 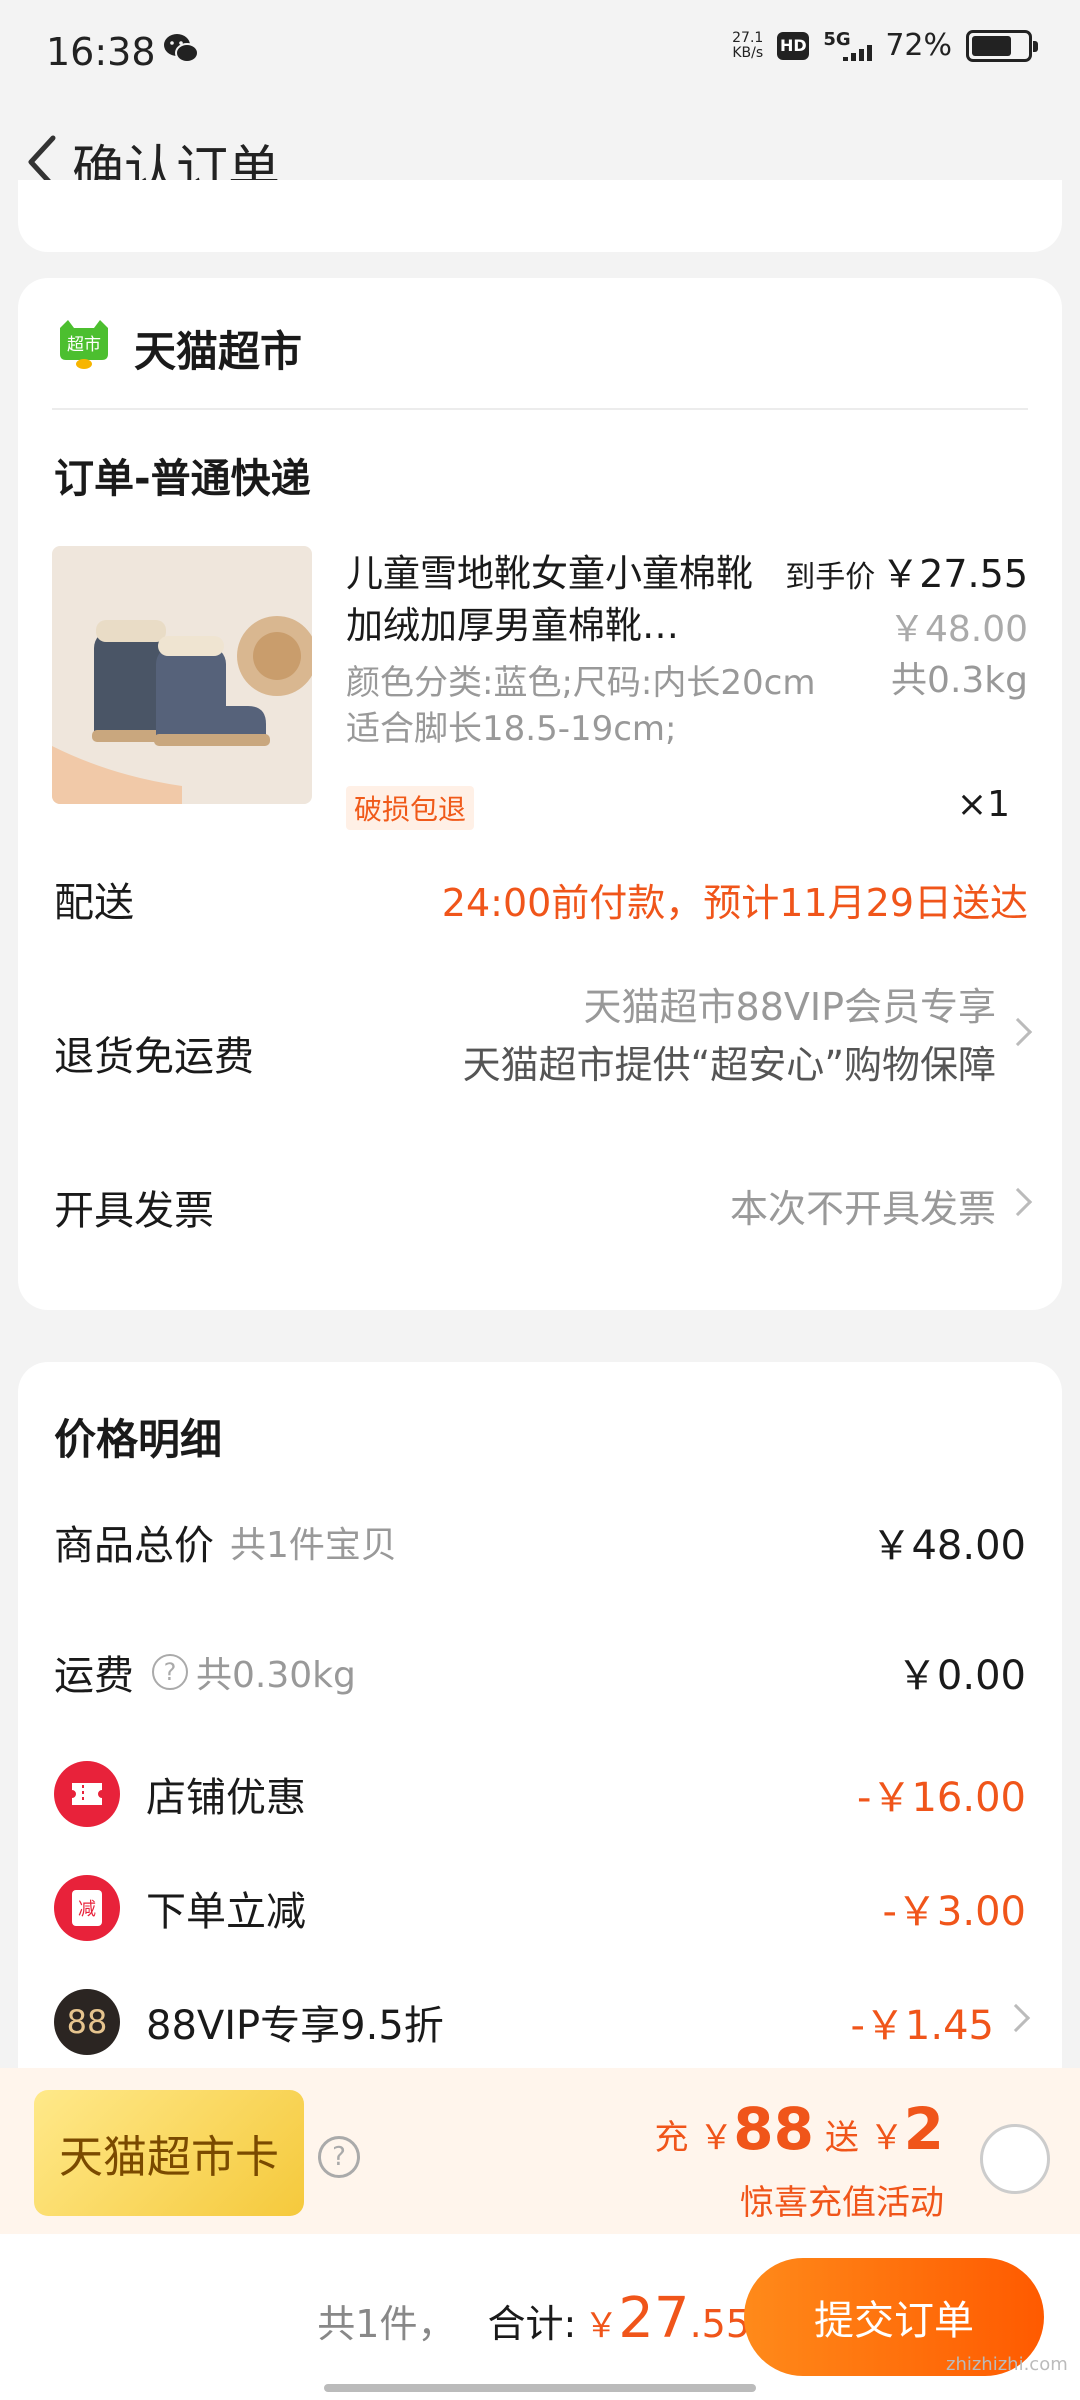 I want to click on home-indicator, so click(x=540, y=2388).